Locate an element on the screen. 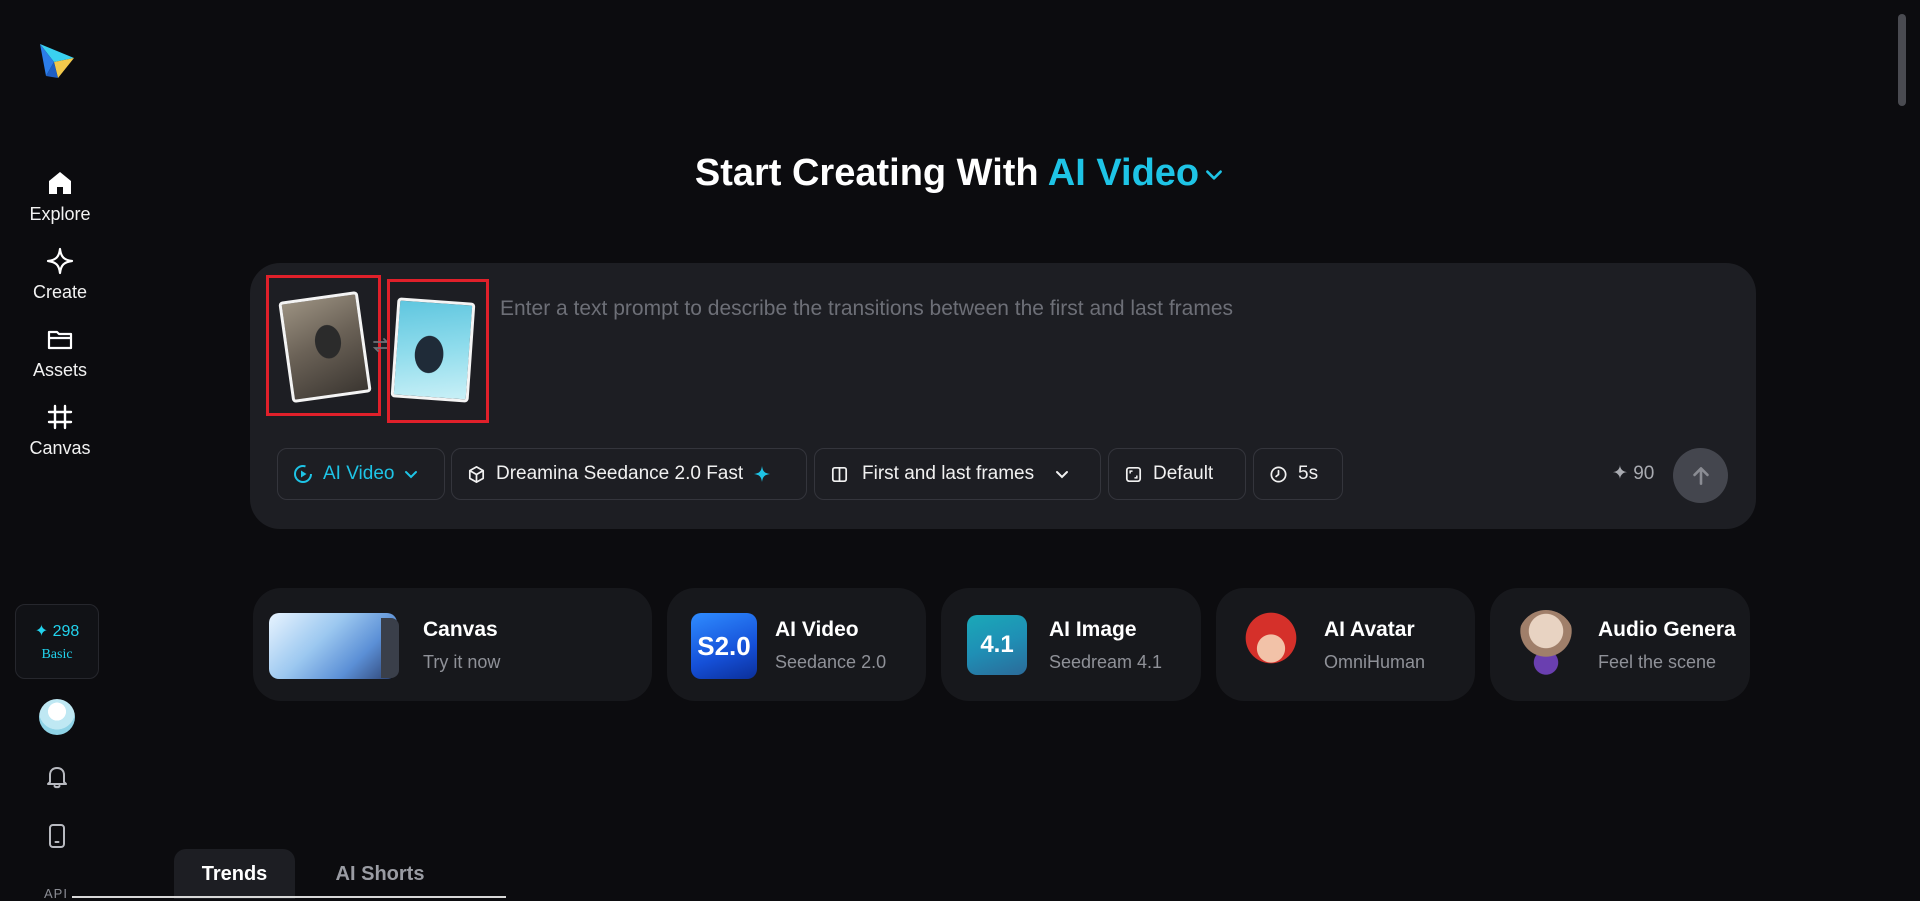 The image size is (1920, 901). last-frame-image is located at coordinates (433, 350).